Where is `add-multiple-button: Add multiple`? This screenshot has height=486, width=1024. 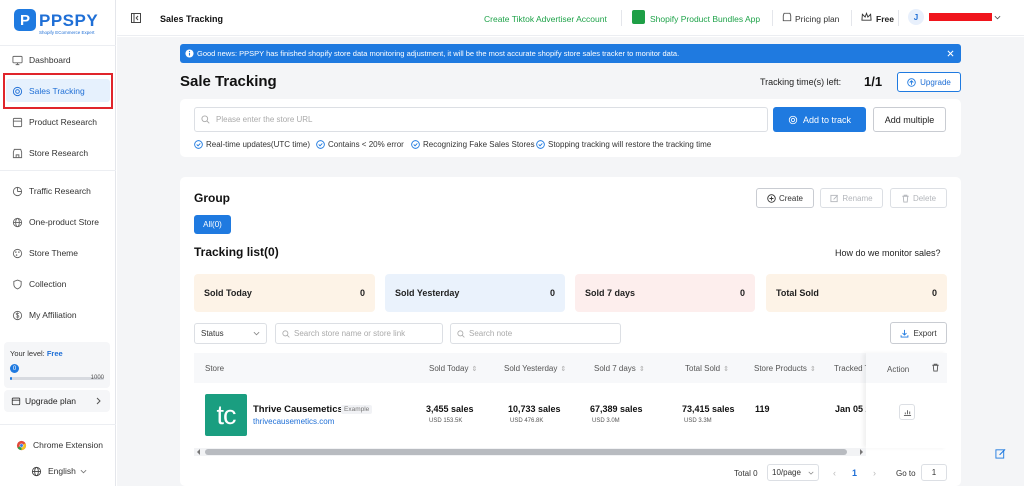
add-multiple-button: Add multiple is located at coordinates (909, 119).